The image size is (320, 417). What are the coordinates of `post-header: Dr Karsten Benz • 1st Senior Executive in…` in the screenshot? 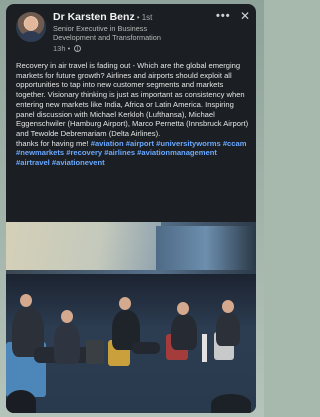 It's located at (131, 31).